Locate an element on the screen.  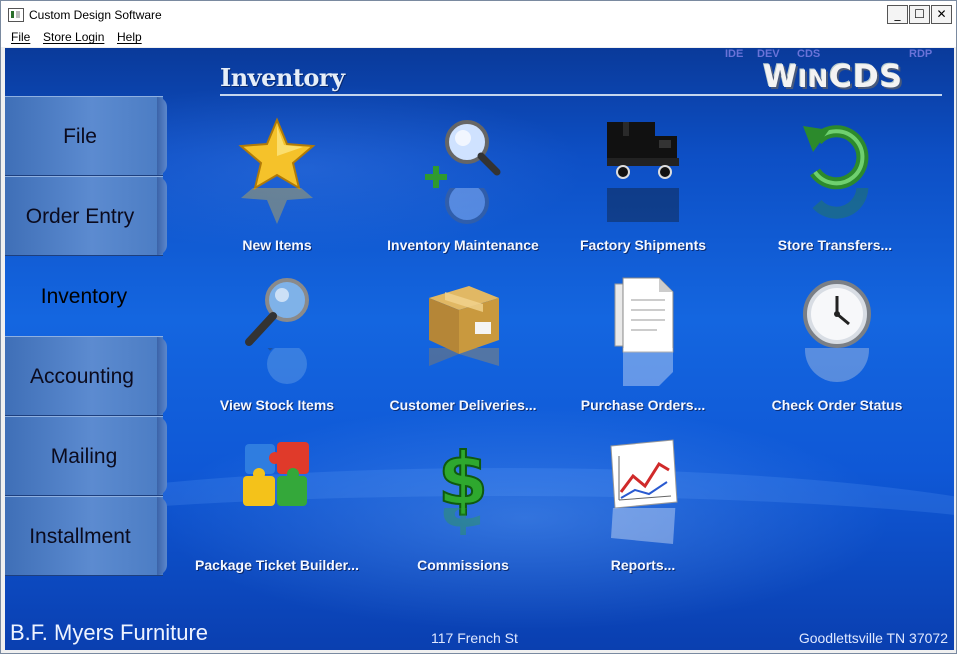
env-tag-rdp: RDP is located at coordinates (921, 54).